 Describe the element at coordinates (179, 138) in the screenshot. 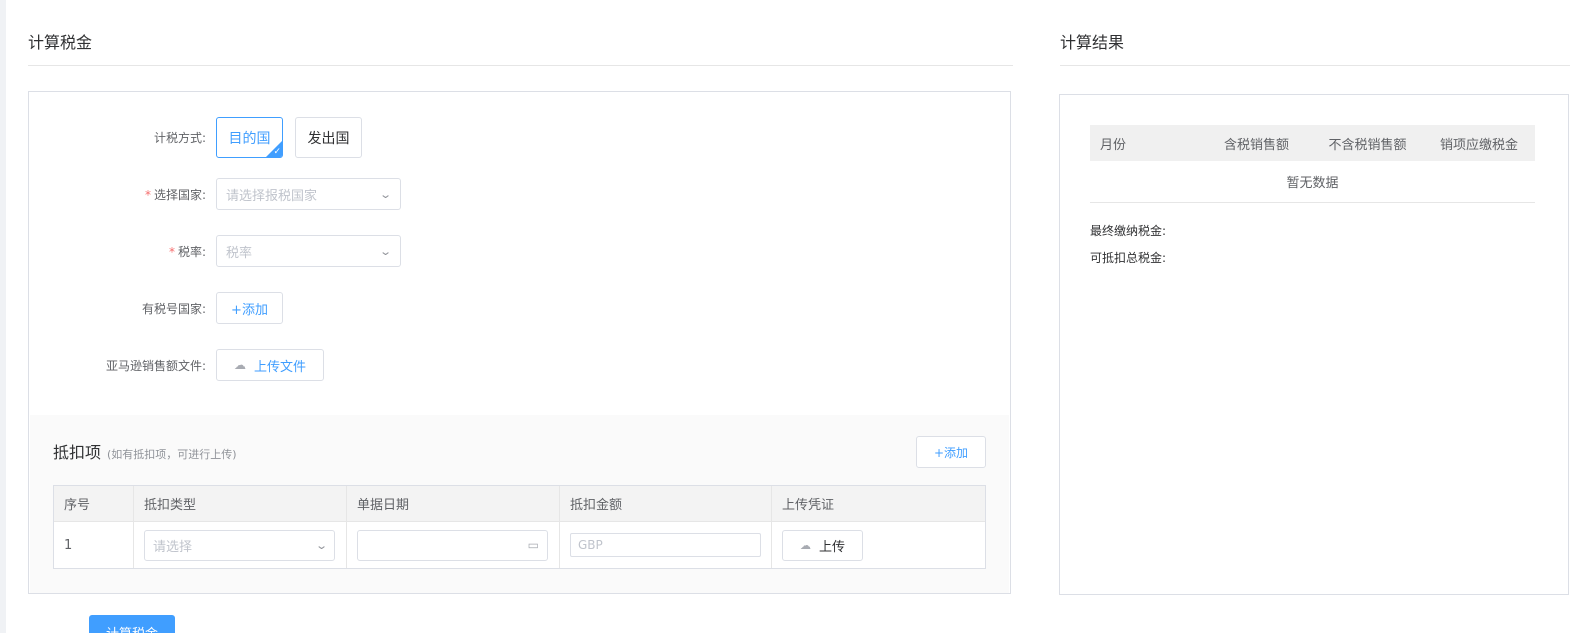

I see `method-label: 计税方式:` at that location.